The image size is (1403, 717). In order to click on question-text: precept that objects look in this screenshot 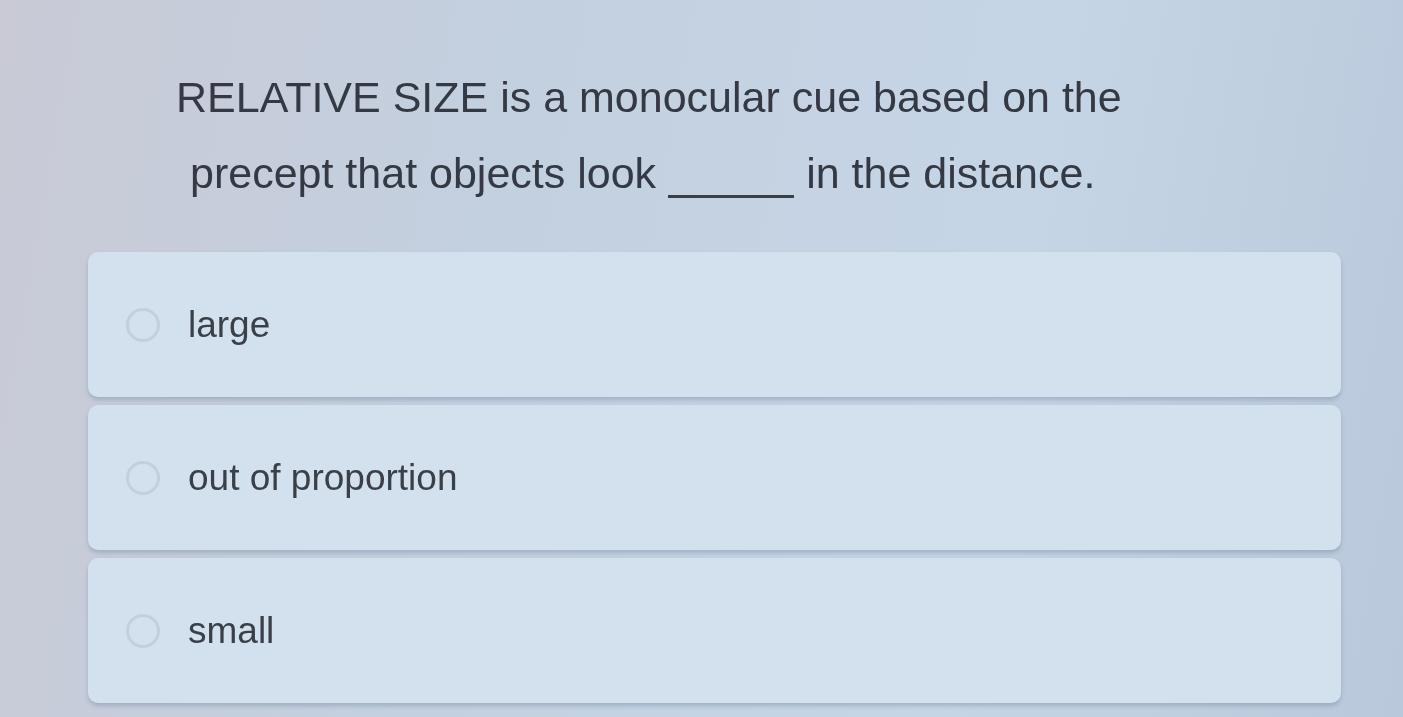, I will do `click(423, 173)`.